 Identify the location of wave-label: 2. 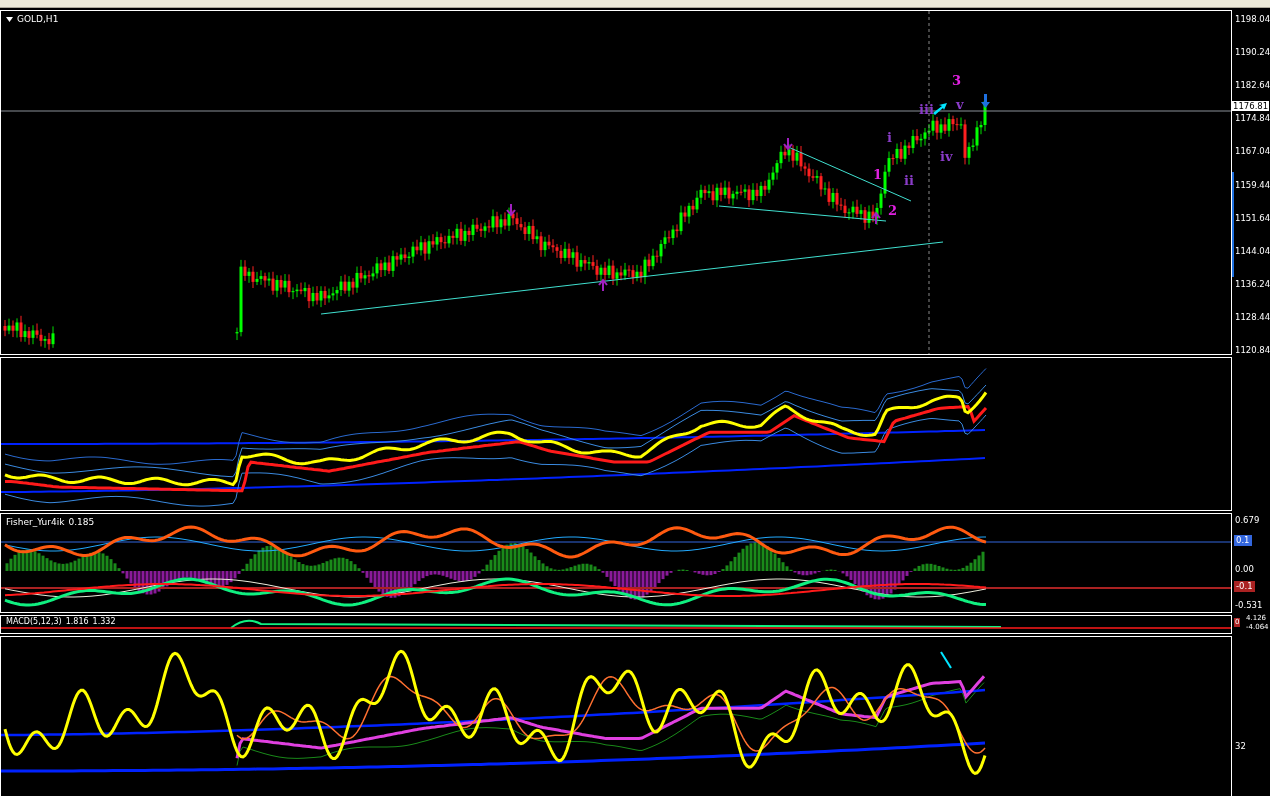
(893, 210).